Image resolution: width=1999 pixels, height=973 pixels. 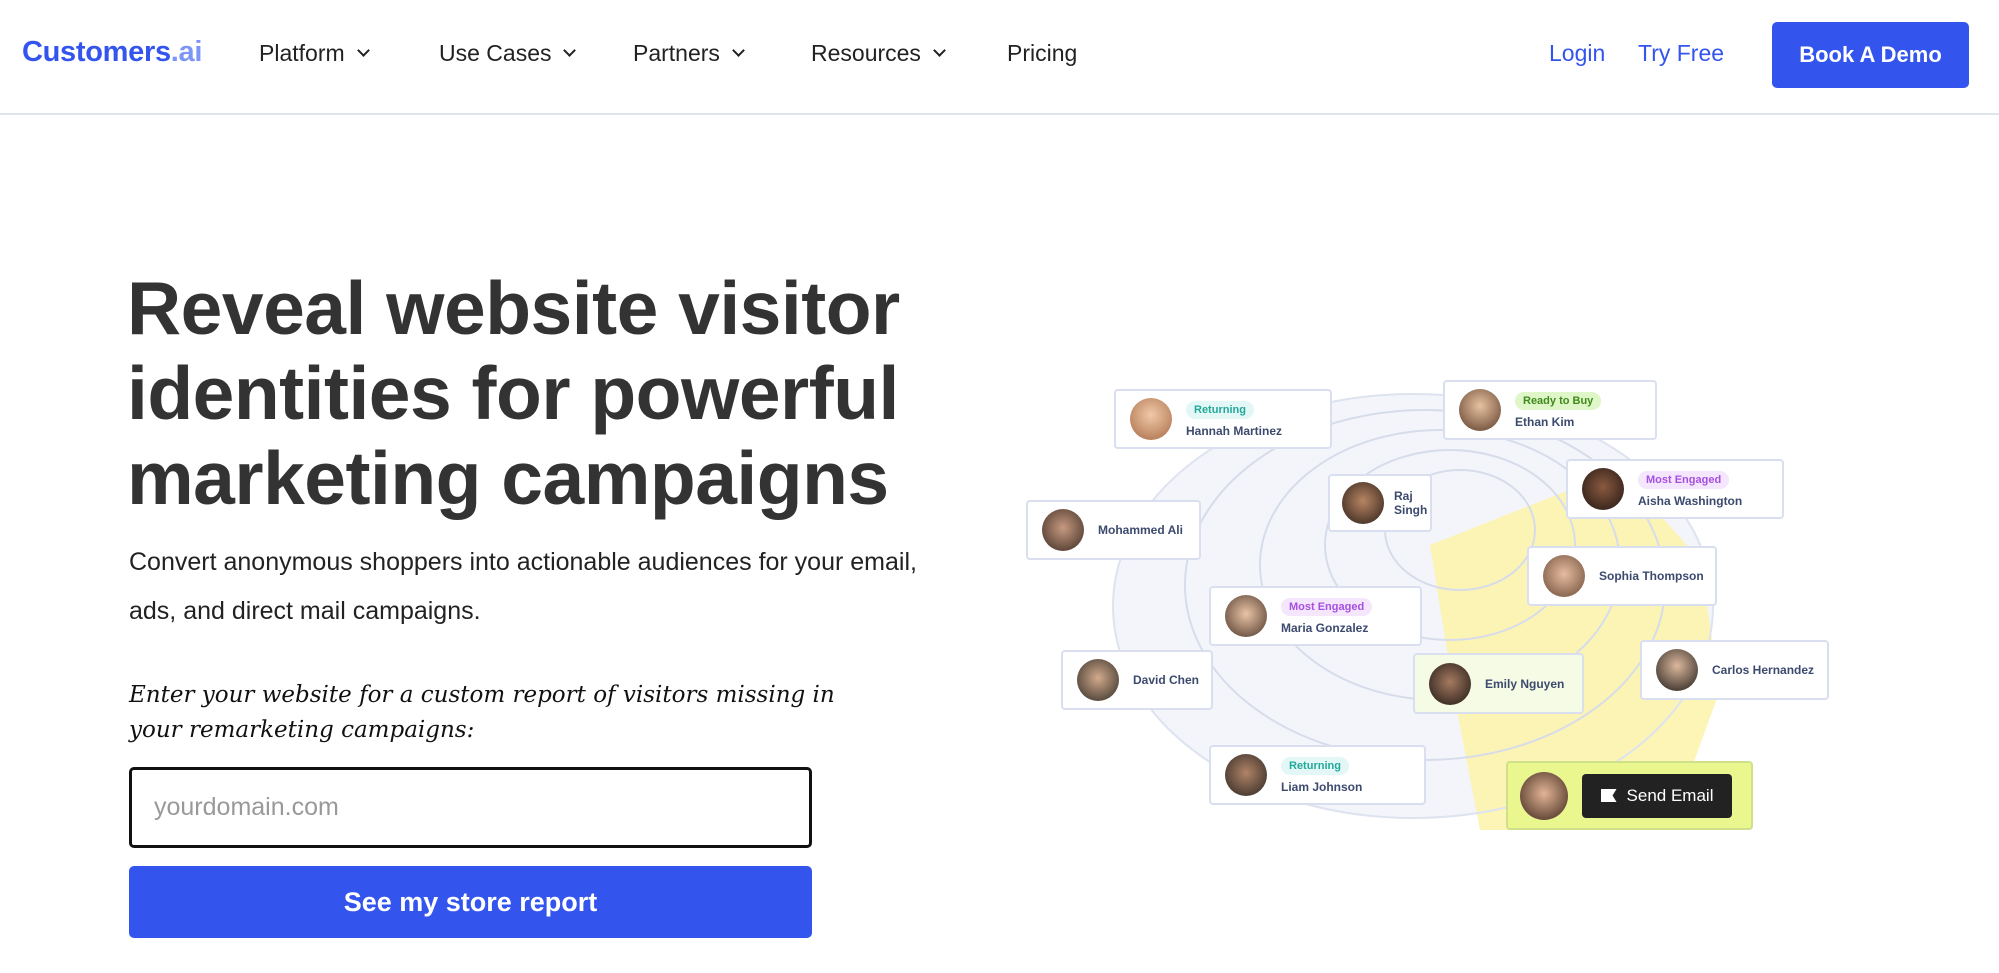 What do you see at coordinates (1670, 795) in the screenshot?
I see `send-email-label: Send Email` at bounding box center [1670, 795].